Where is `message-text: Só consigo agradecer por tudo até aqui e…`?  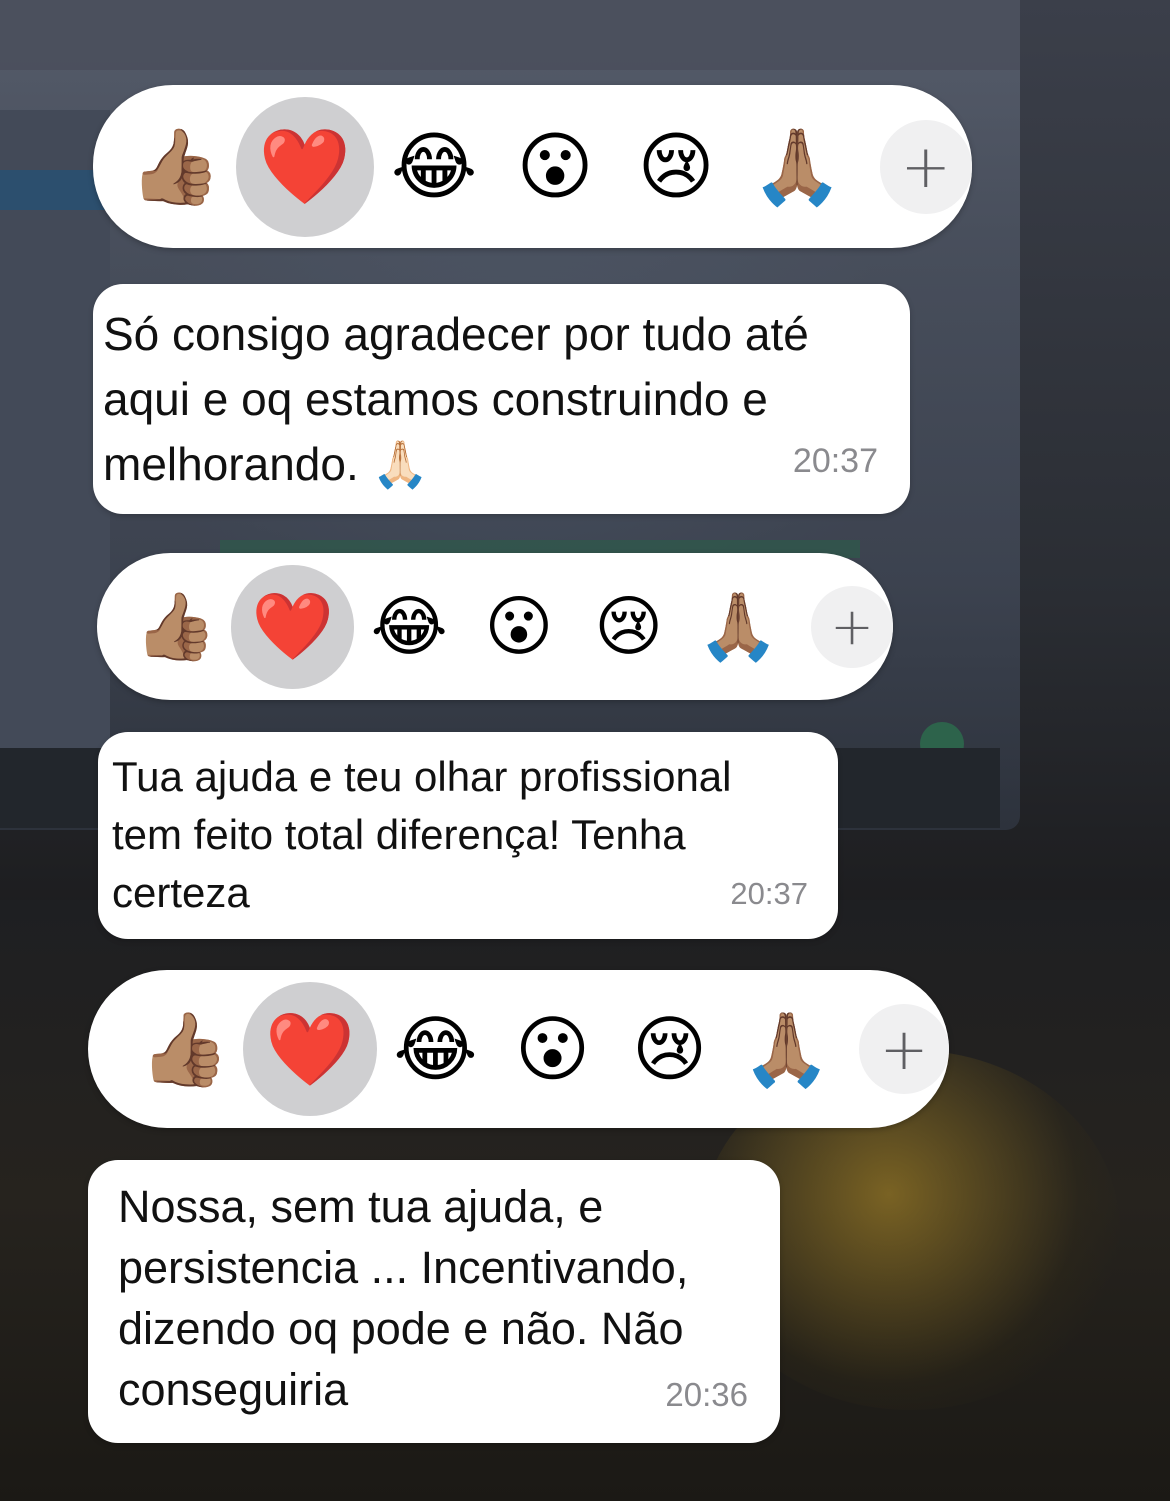 message-text: Só consigo agradecer por tudo até aqui e… is located at coordinates (456, 399).